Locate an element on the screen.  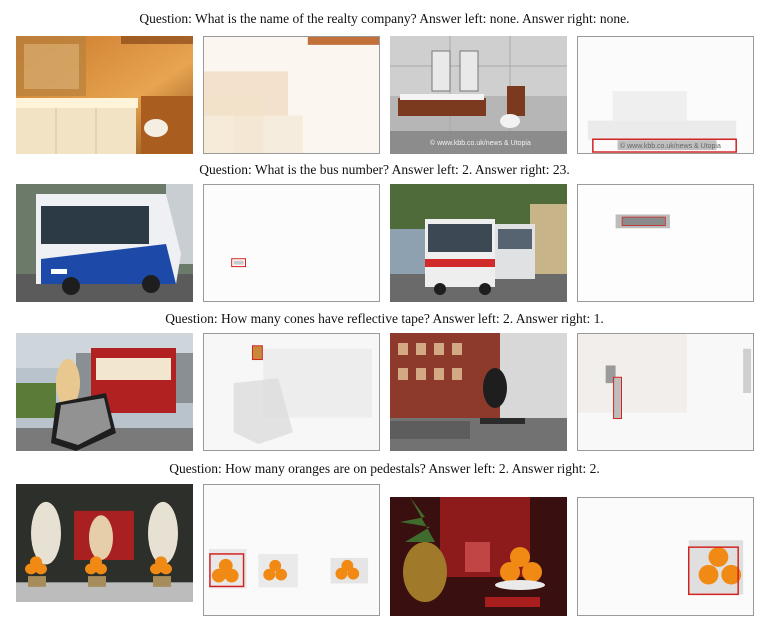
row-3-right-attention-map is located at coordinates (665, 392).